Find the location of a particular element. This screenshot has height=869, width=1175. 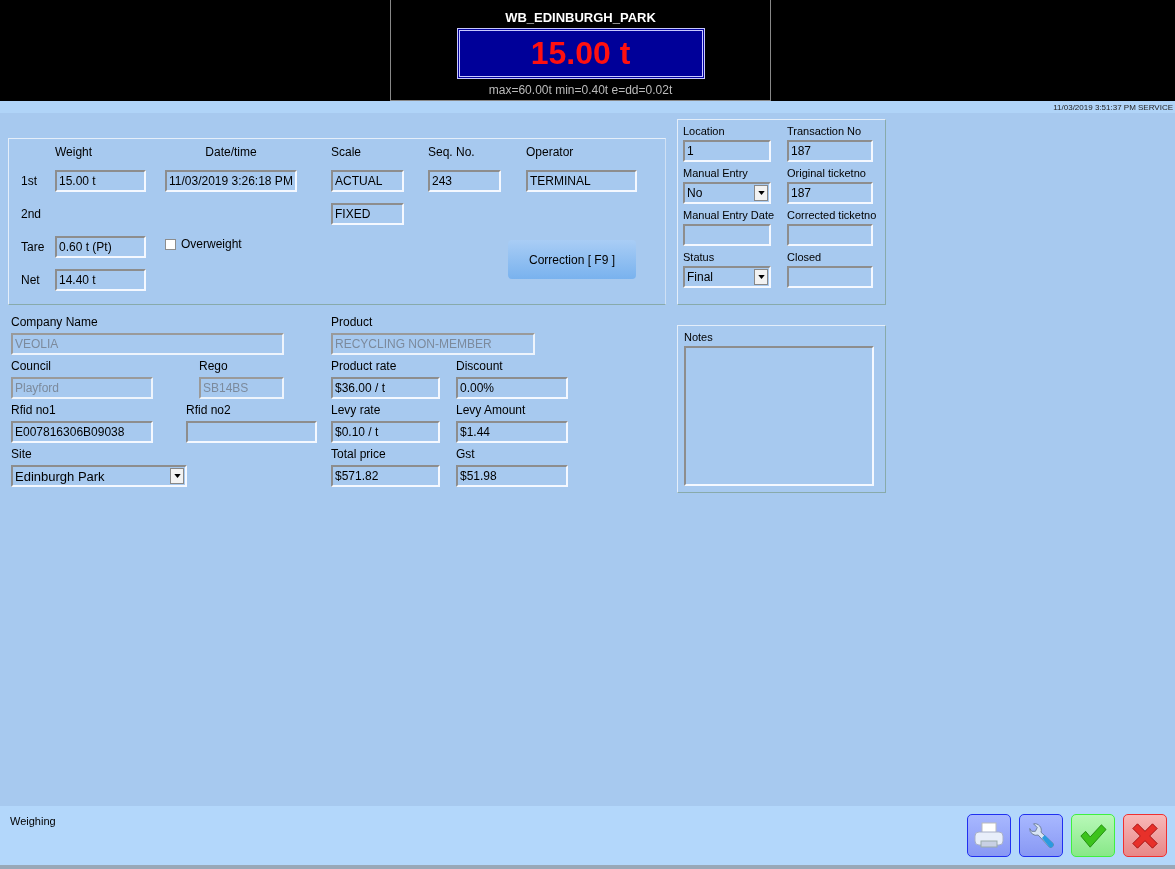

field-label: Original ticketno is located at coordinates (827, 173).